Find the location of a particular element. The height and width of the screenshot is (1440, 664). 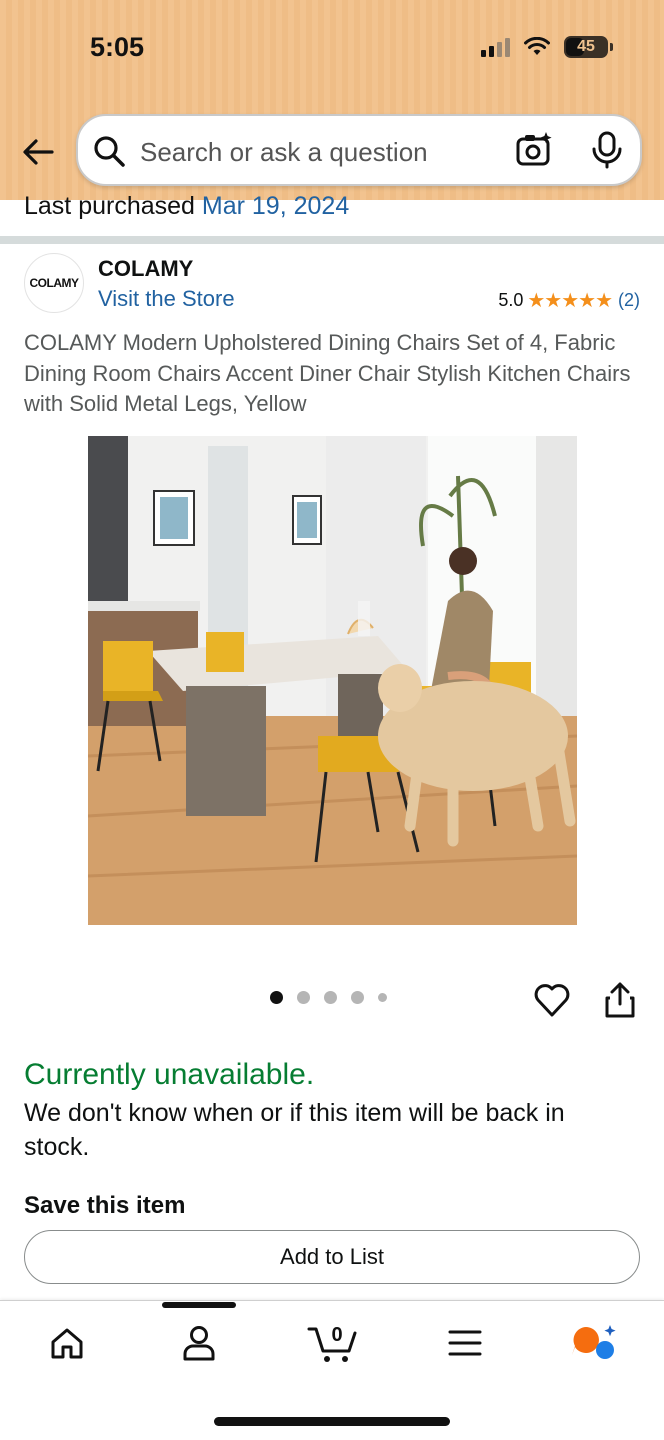

menu-icon is located at coordinates (465, 1343).